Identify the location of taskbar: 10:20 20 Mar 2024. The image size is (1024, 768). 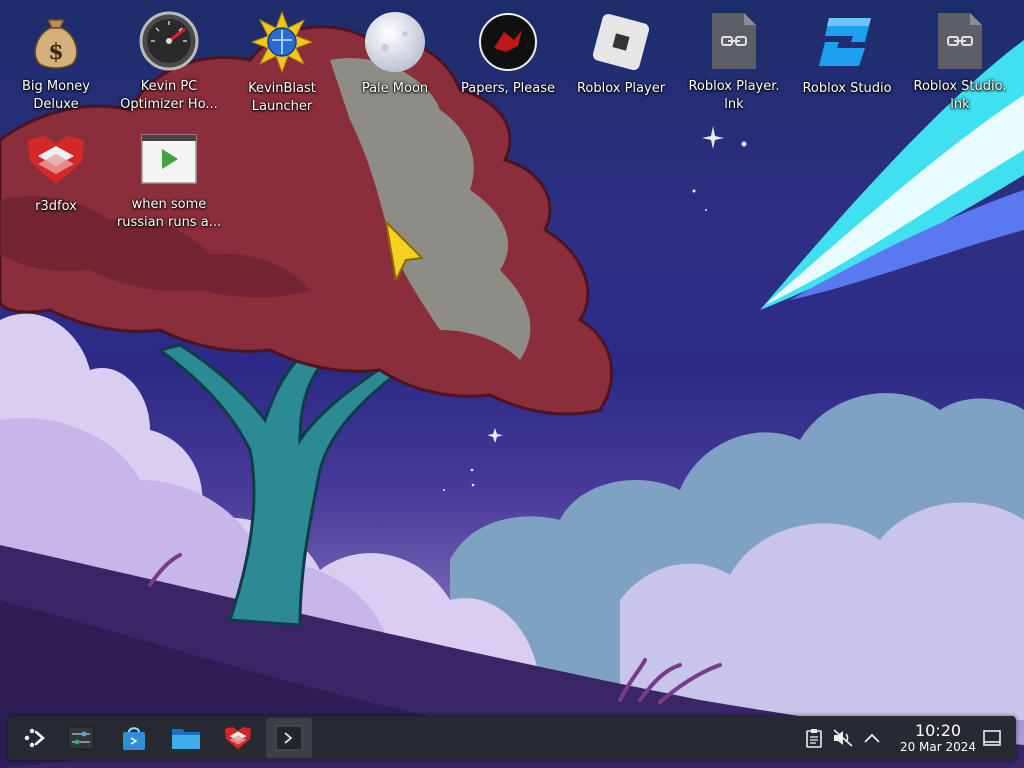
(512, 738).